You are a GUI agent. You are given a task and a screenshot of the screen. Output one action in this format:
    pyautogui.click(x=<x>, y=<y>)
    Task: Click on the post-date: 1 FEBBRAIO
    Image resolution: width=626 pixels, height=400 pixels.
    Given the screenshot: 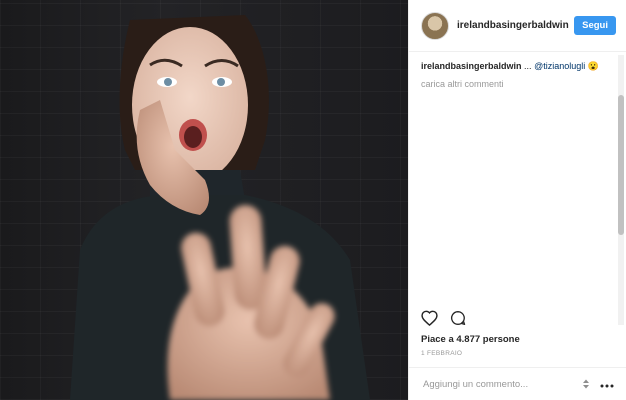 What is the action you would take?
    pyautogui.click(x=442, y=353)
    